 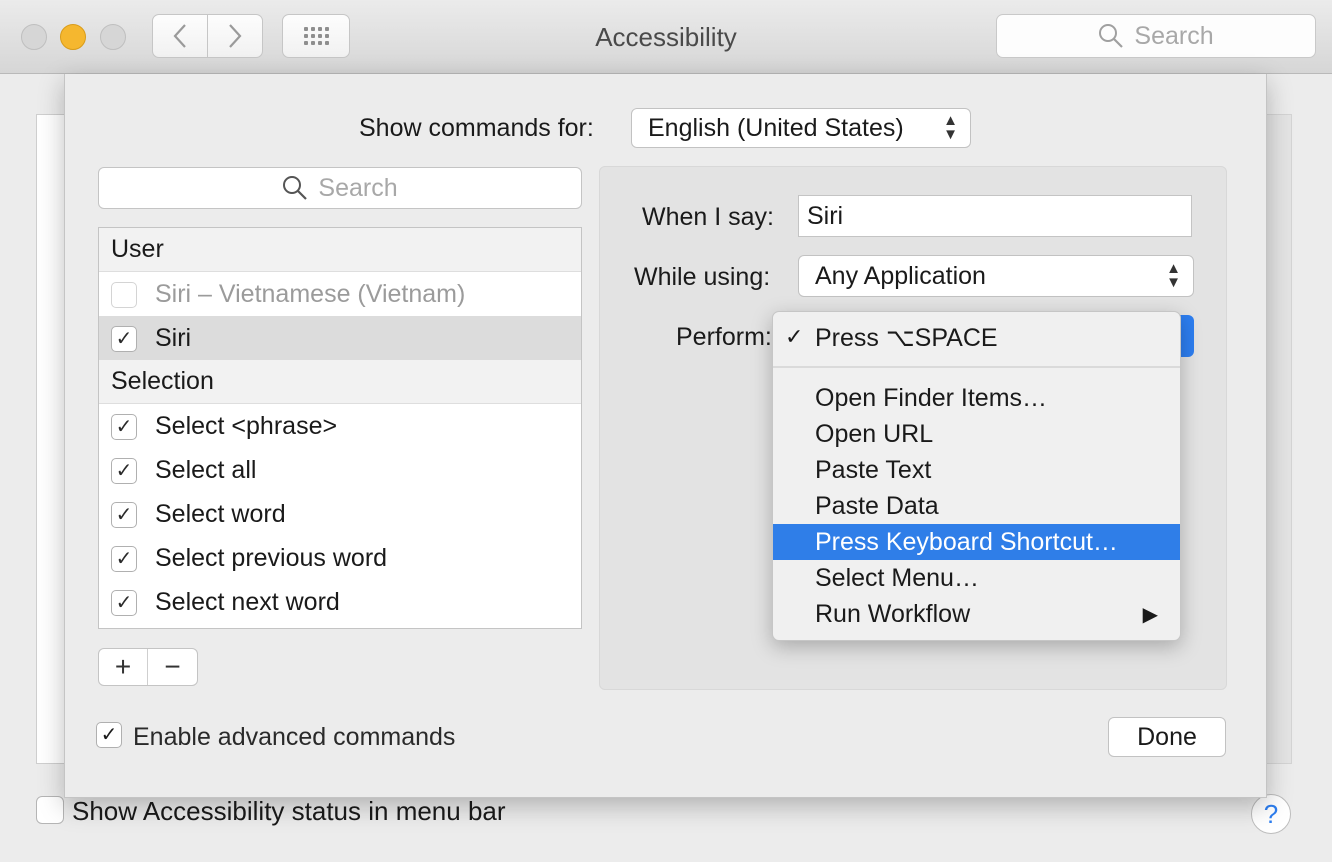 What do you see at coordinates (1167, 737) in the screenshot?
I see `done-button: Done` at bounding box center [1167, 737].